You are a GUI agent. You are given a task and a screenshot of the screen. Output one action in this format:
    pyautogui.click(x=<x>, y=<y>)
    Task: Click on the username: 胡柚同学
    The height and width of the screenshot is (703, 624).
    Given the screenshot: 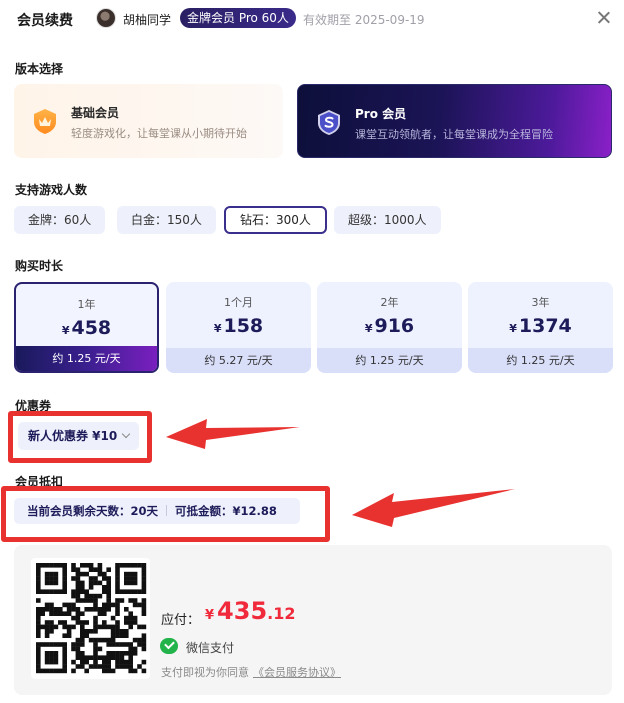 What is the action you would take?
    pyautogui.click(x=147, y=20)
    